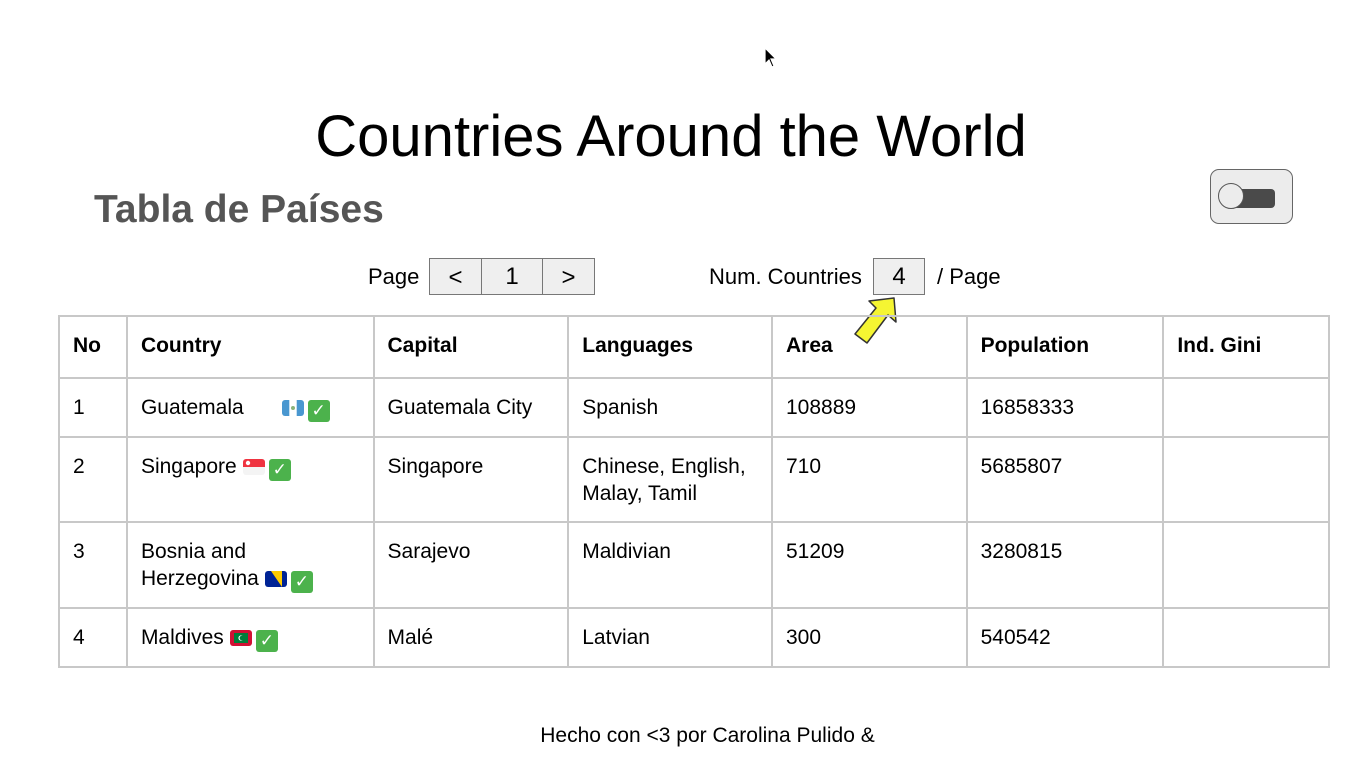 This screenshot has height=768, width=1366. What do you see at coordinates (292, 408) in the screenshot?
I see `guatemala-flag-icon` at bounding box center [292, 408].